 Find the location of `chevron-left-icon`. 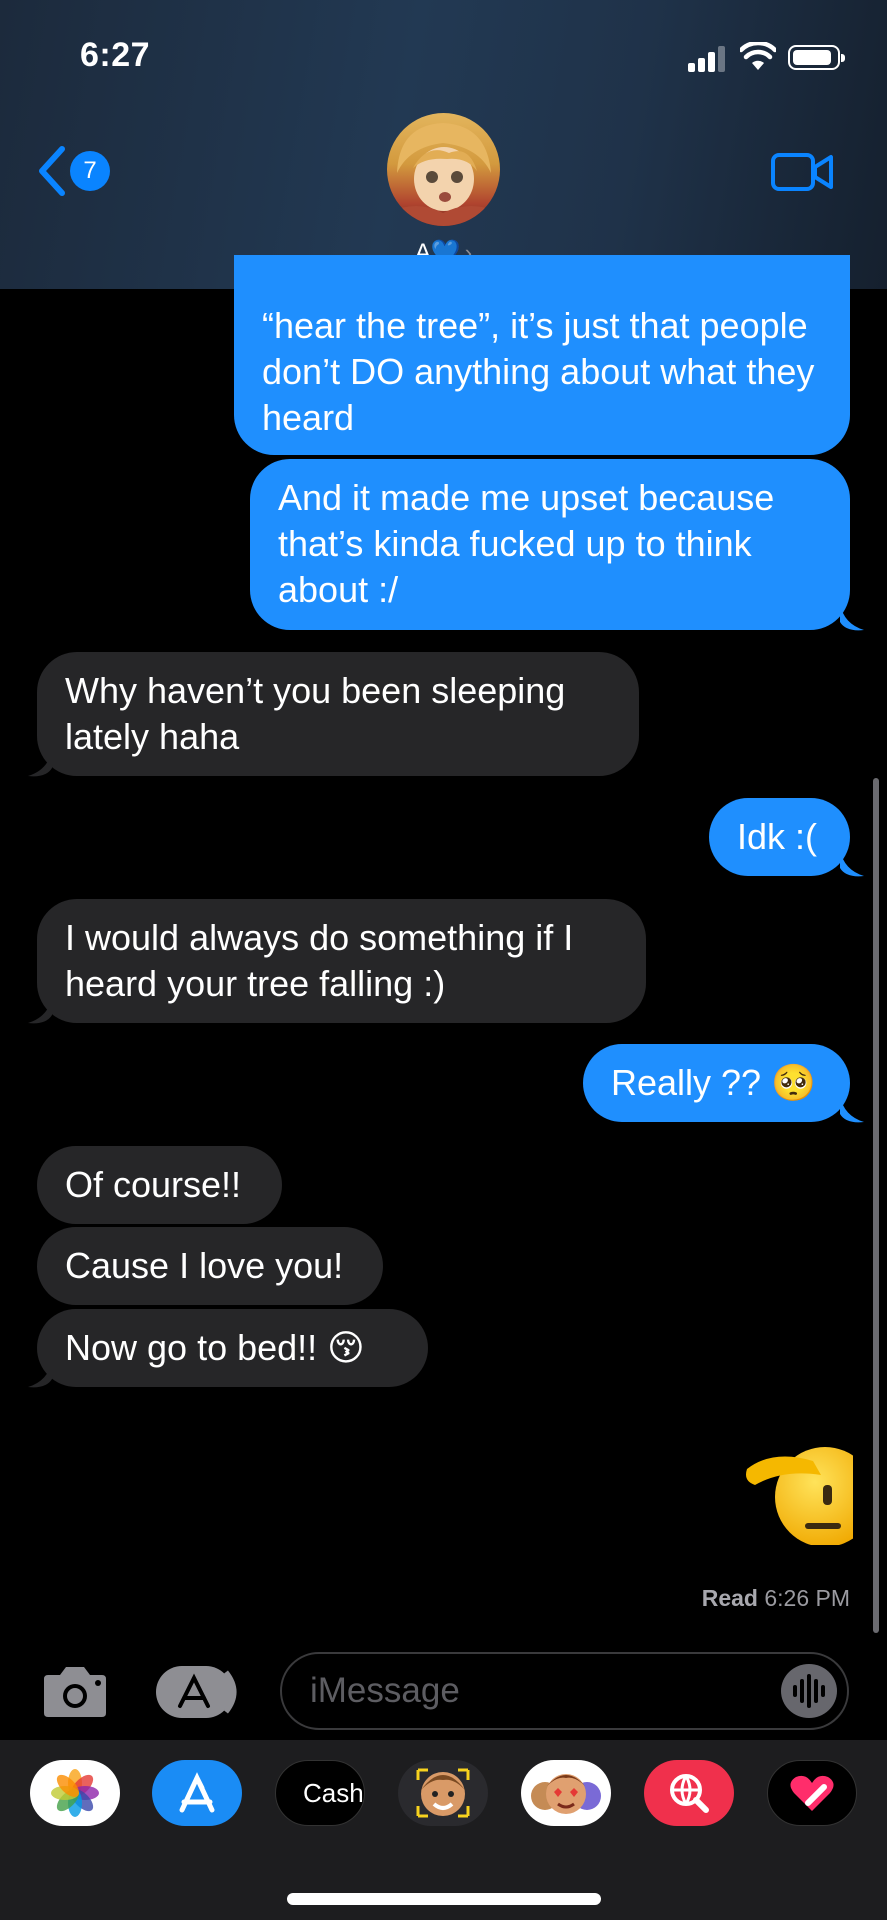

chevron-left-icon is located at coordinates (52, 171).